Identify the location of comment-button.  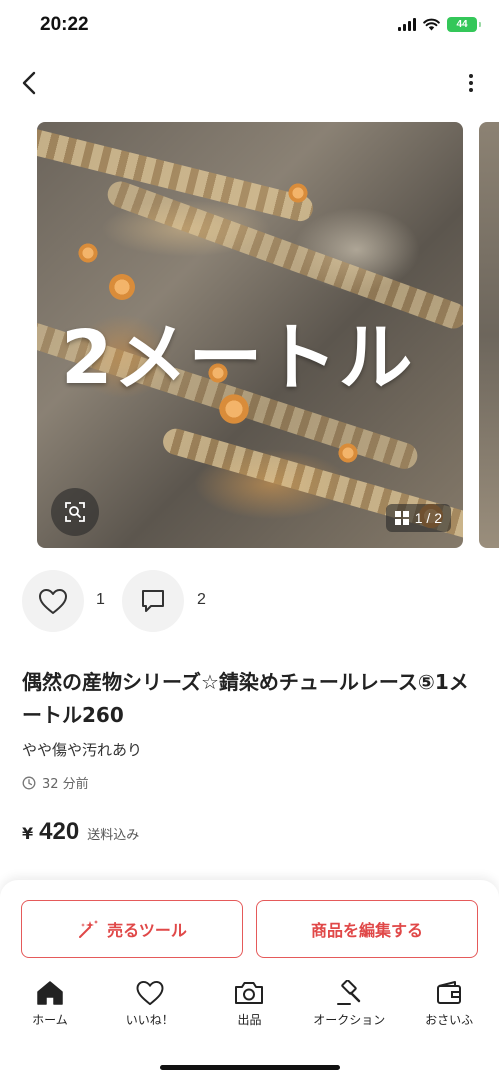
(153, 601).